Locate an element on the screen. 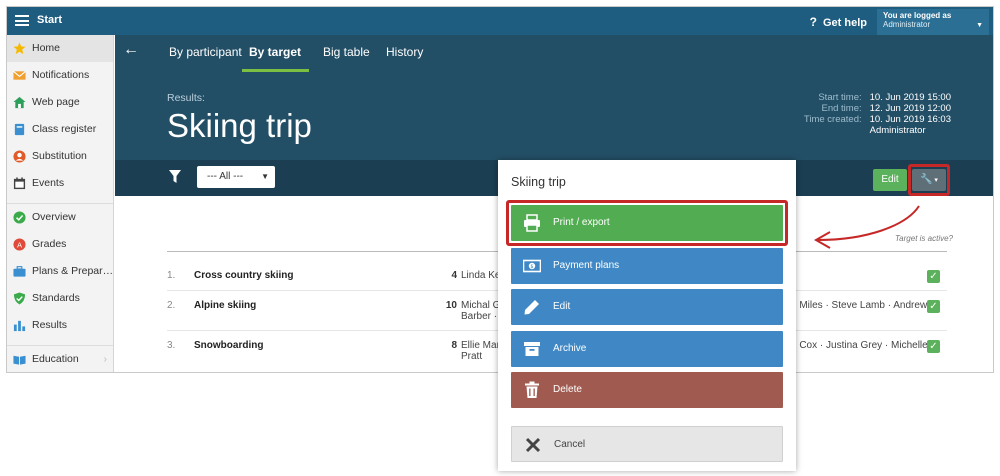 The image size is (1000, 476). target-name: Alpine skiing is located at coordinates (225, 305).